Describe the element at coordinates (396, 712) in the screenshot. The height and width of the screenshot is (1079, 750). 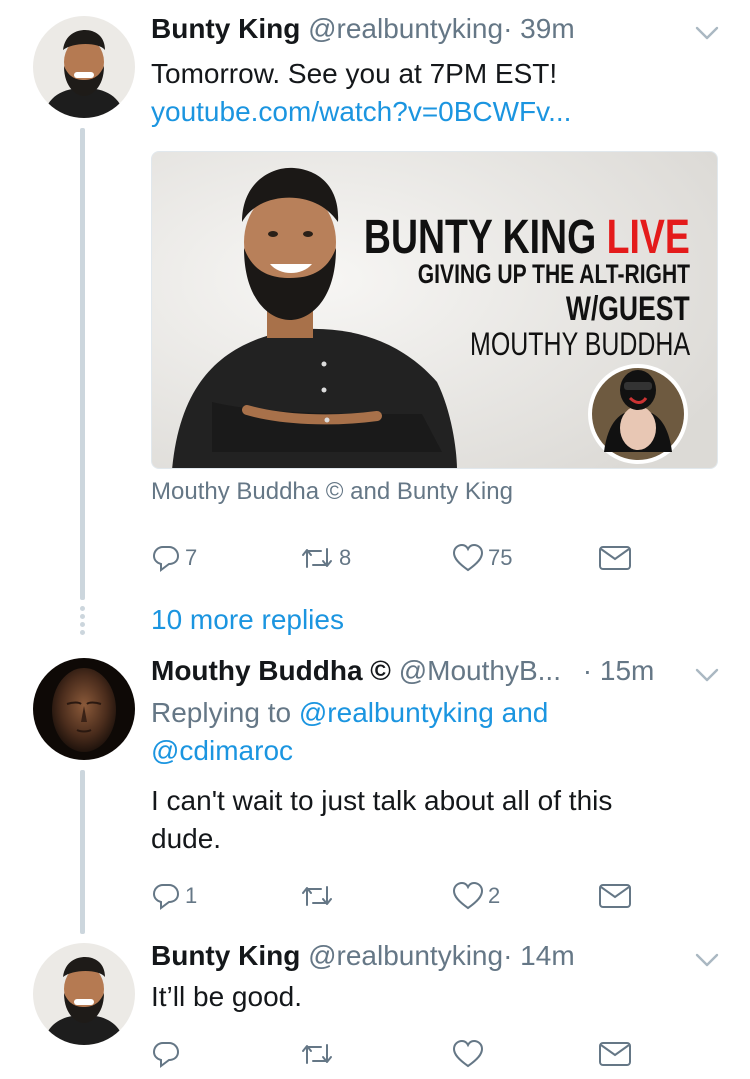
I see `reply-mention-link: @realbuntyking` at that location.